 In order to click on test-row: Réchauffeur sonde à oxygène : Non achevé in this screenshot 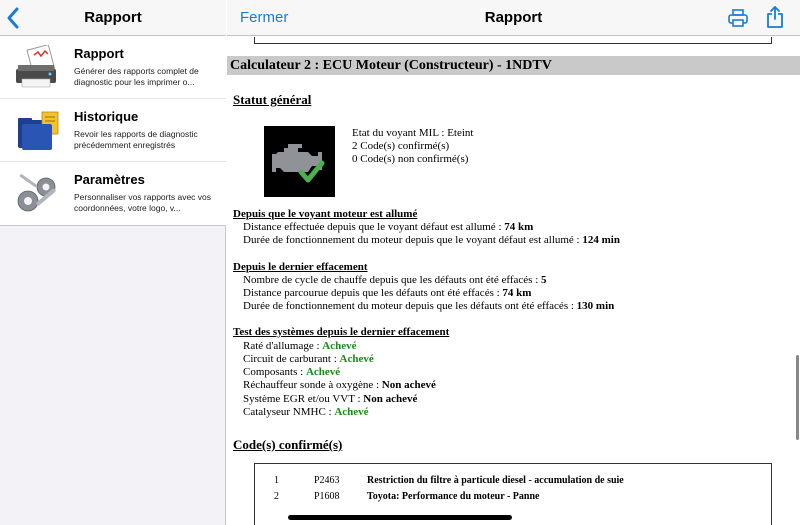, I will do `click(339, 385)`.